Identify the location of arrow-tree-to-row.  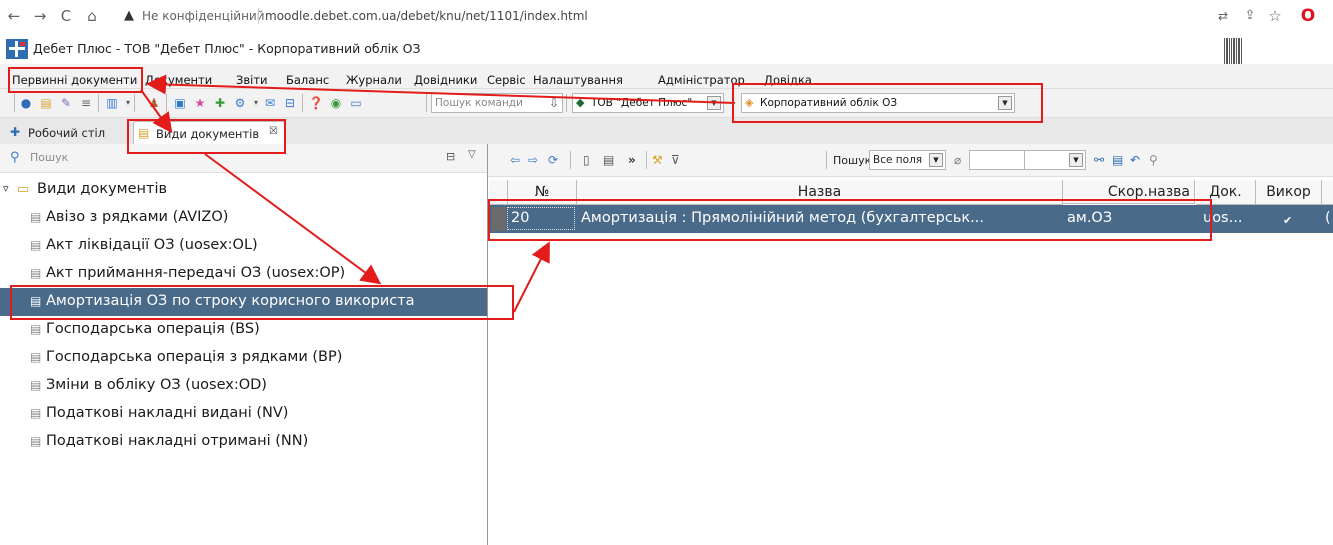
(531, 277).